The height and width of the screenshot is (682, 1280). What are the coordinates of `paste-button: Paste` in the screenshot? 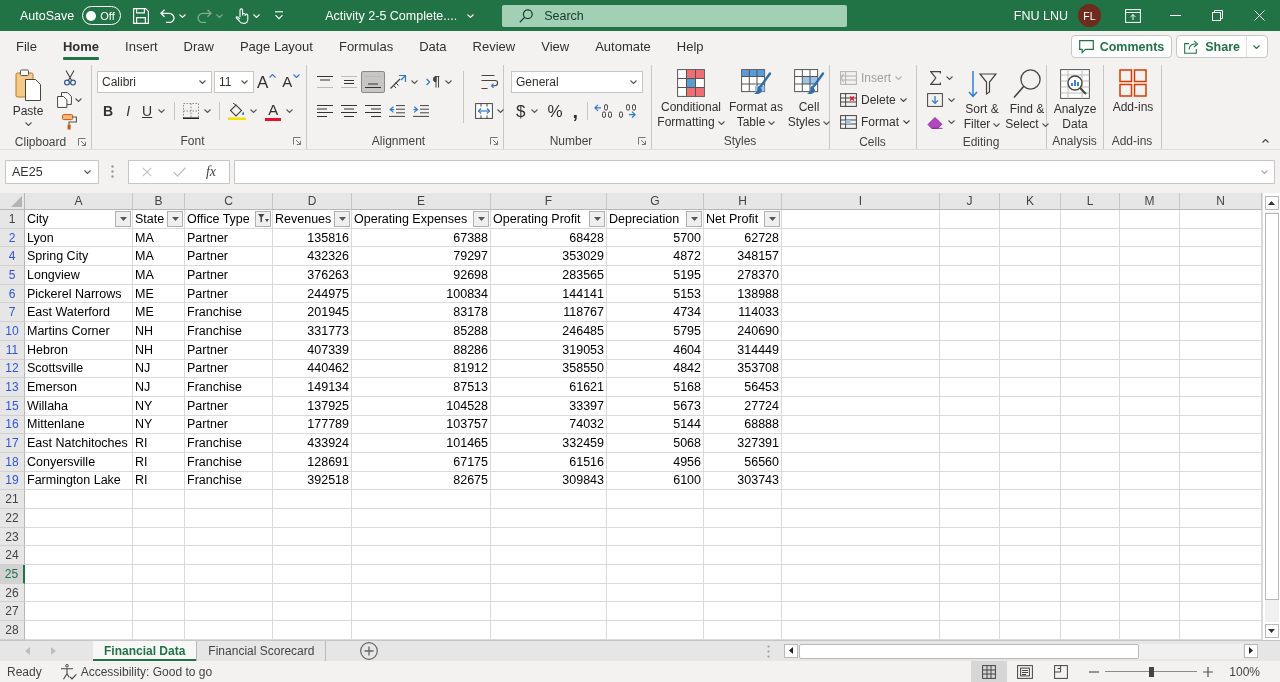 It's located at (28, 100).